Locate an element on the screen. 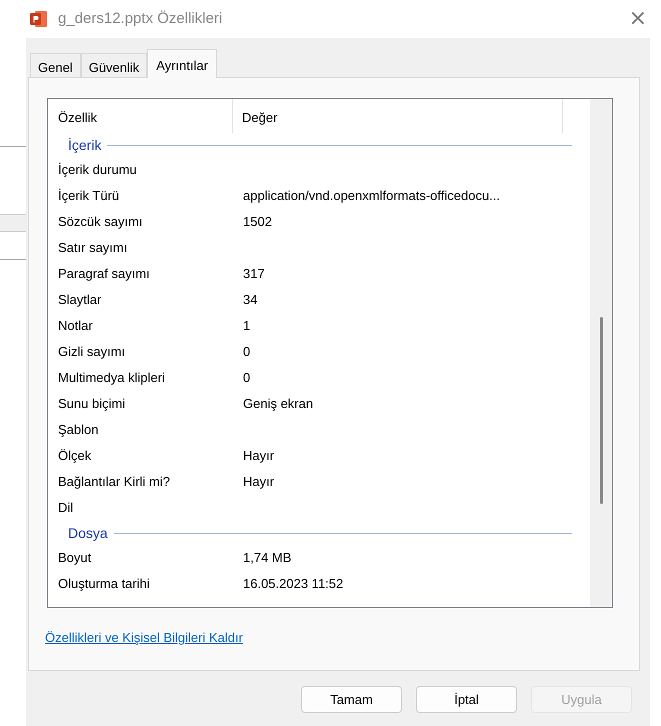 The image size is (661, 726). scrollbar-thumb is located at coordinates (601, 410).